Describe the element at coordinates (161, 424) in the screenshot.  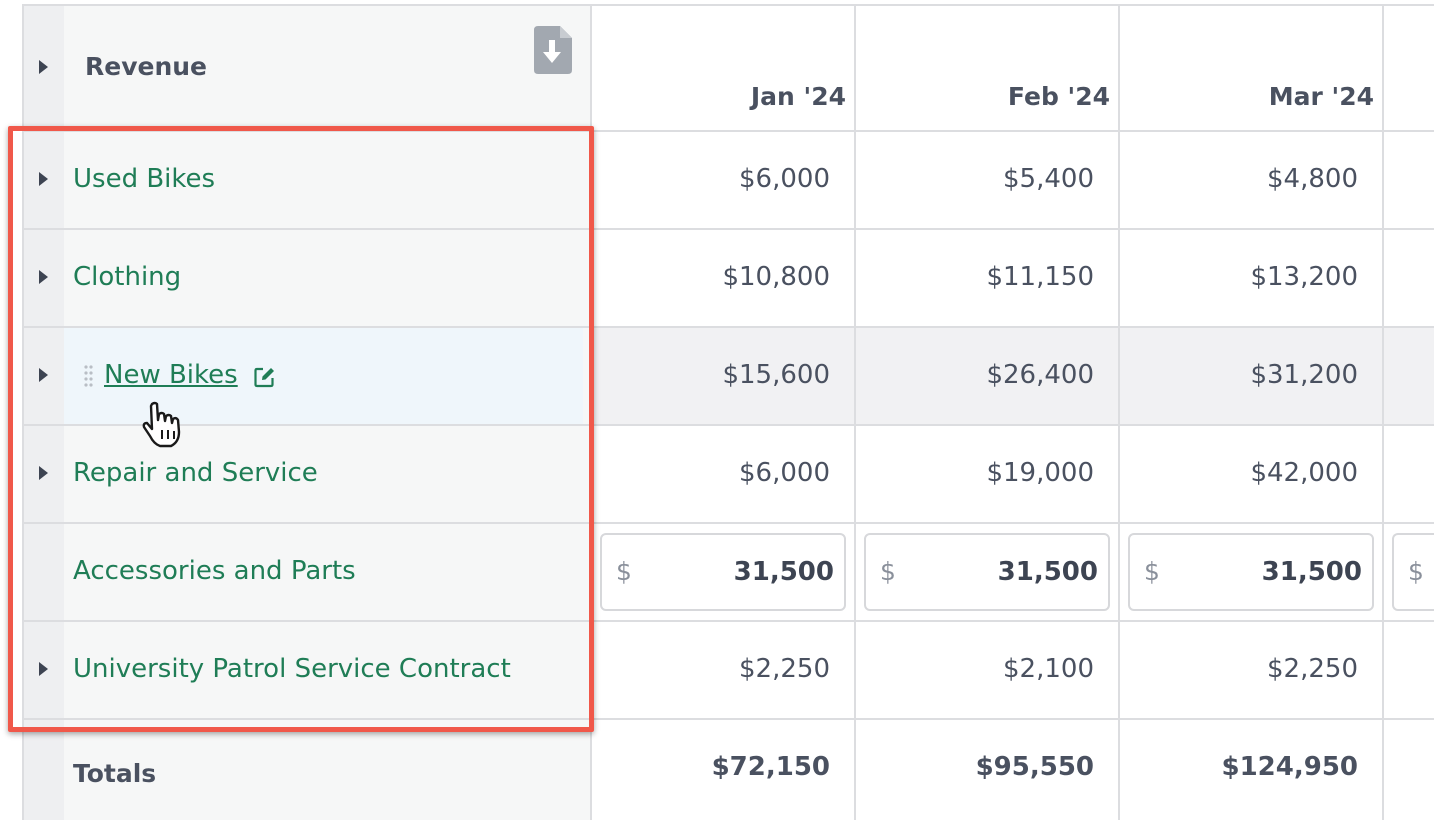
I see `hand-pointer-cursor-icon` at that location.